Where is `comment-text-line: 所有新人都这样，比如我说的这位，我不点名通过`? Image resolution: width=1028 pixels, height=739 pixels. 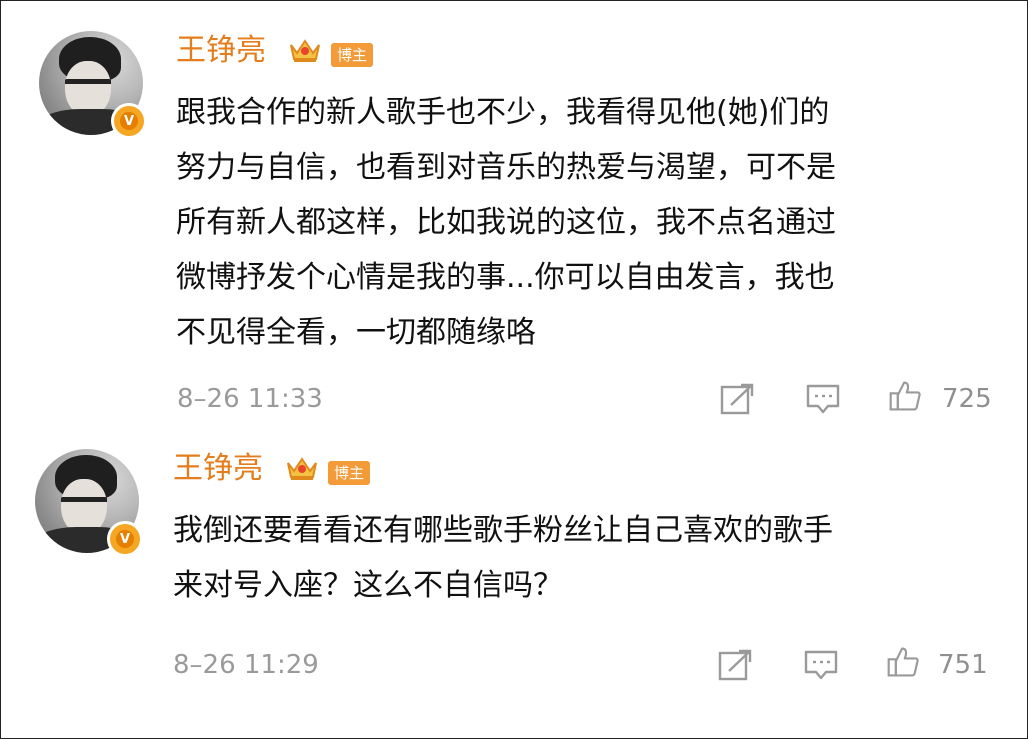
comment-text-line: 所有新人都这样，比如我说的这位，我不点名通过 is located at coordinates (506, 222).